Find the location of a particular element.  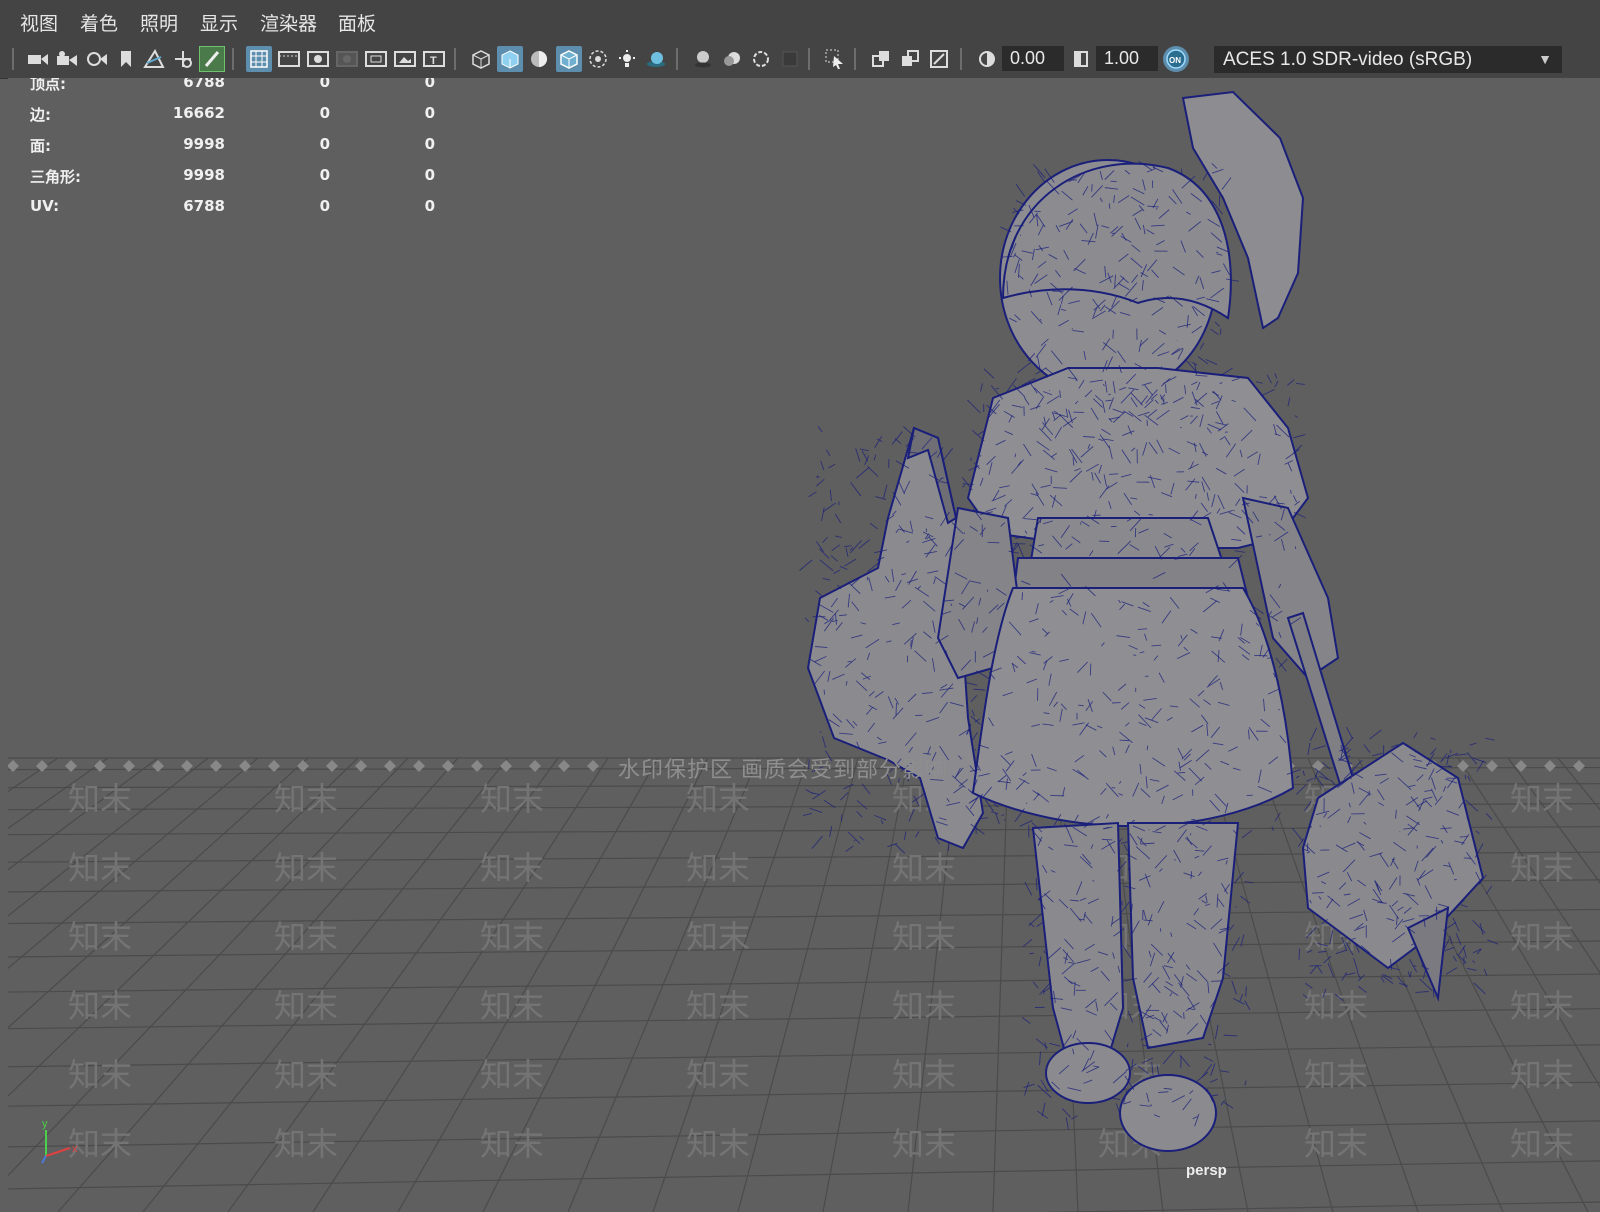

isolate-select-icon is located at coordinates (835, 59).